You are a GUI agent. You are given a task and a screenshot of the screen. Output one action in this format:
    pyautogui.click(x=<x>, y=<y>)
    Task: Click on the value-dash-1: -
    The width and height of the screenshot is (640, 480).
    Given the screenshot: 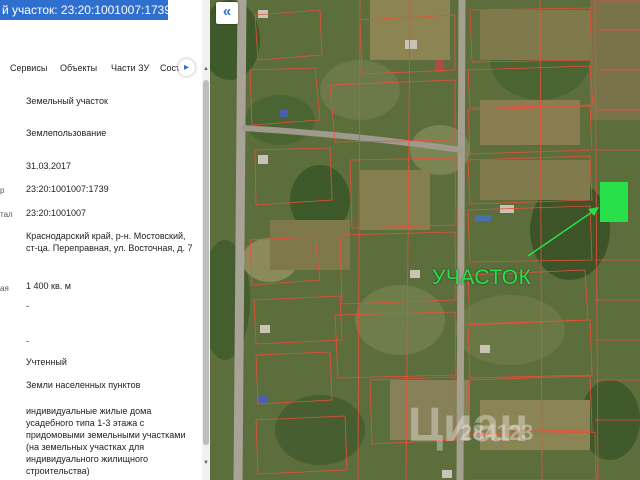 What is the action you would take?
    pyautogui.click(x=27, y=306)
    